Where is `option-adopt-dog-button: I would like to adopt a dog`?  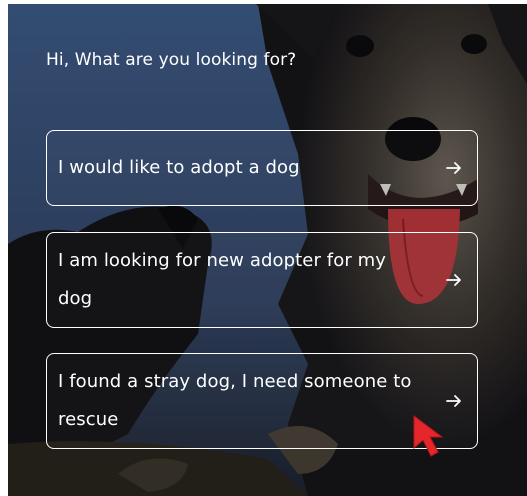
option-adopt-dog-button: I would like to adopt a dog is located at coordinates (262, 168).